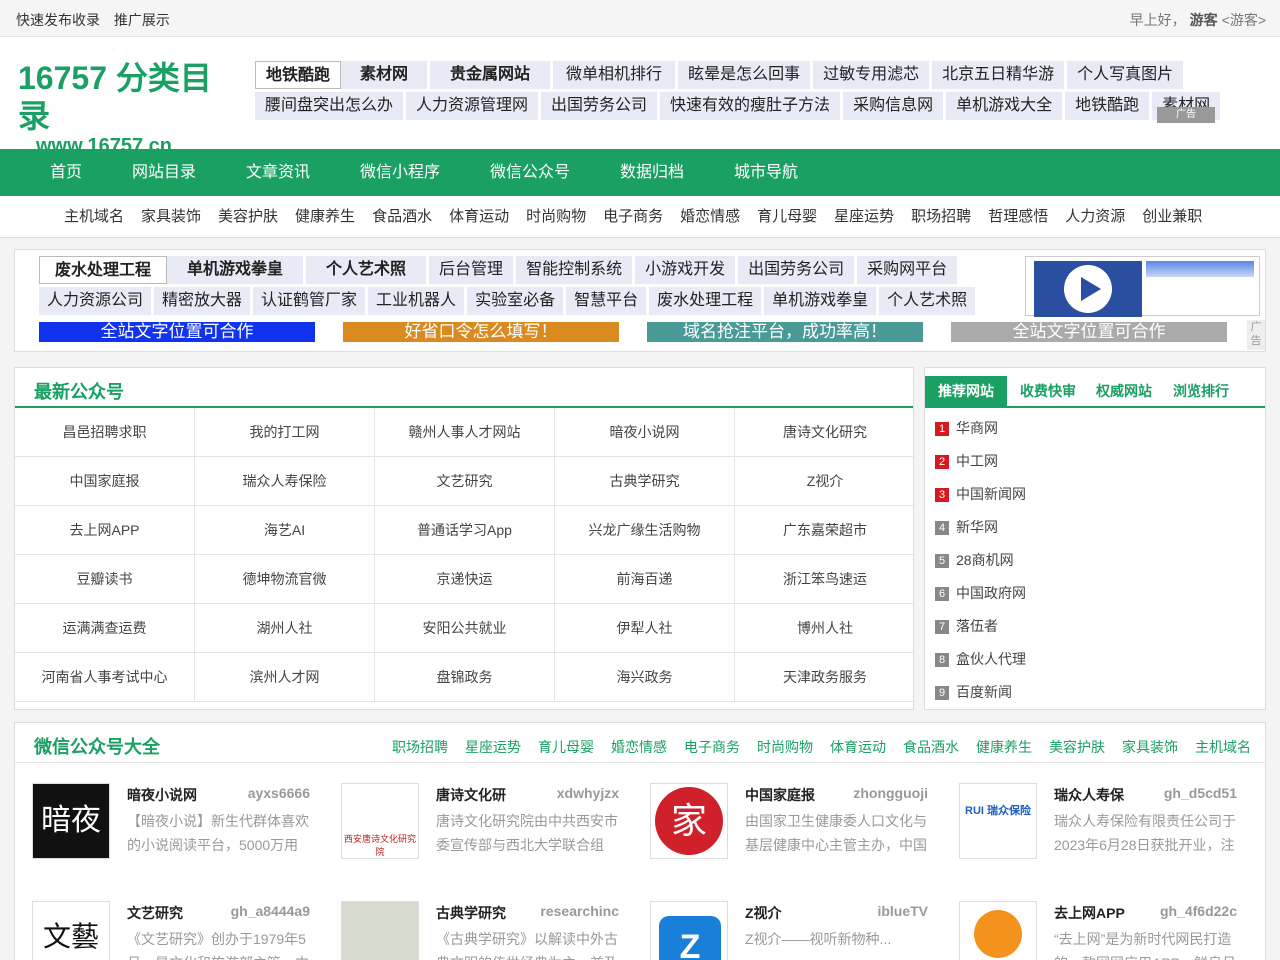 The height and width of the screenshot is (960, 1280). What do you see at coordinates (465, 432) in the screenshot?
I see `account-link: 赣州人事人才网站` at bounding box center [465, 432].